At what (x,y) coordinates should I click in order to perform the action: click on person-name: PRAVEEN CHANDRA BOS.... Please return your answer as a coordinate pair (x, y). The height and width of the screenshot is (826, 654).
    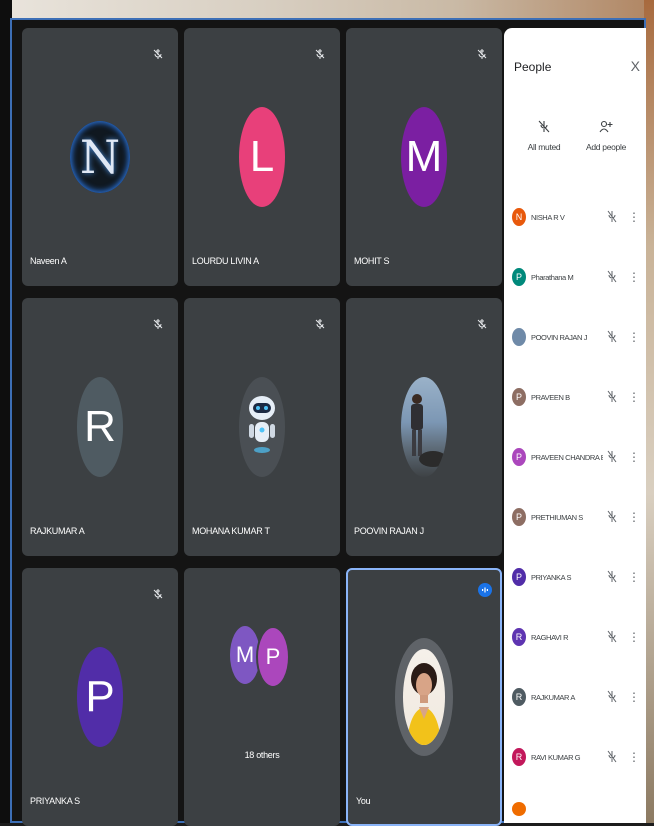
    Looking at the image, I should click on (567, 457).